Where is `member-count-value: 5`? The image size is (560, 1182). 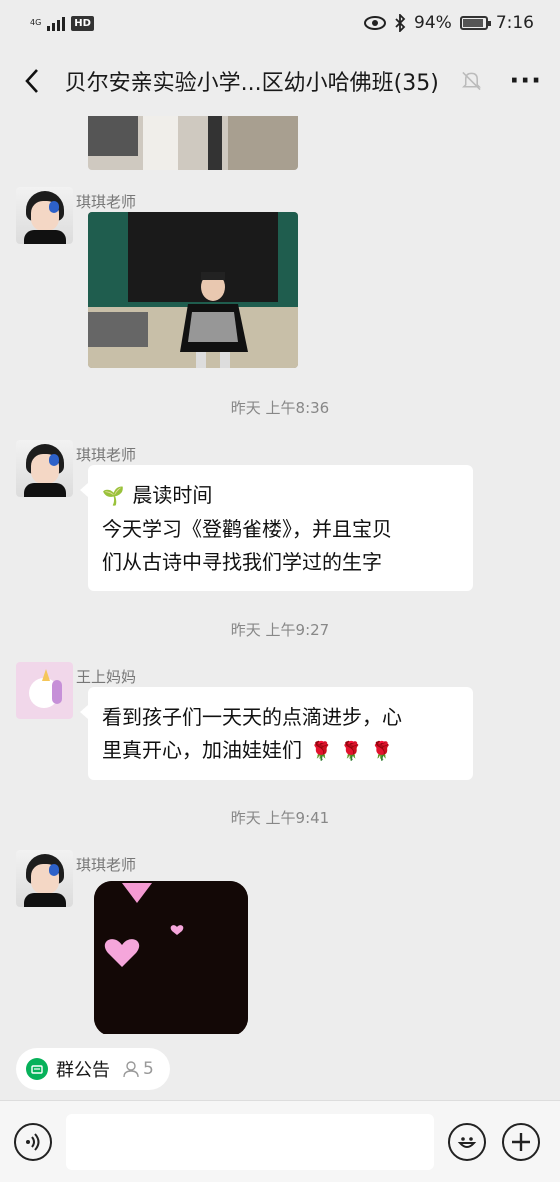
member-count-value: 5 is located at coordinates (148, 1069).